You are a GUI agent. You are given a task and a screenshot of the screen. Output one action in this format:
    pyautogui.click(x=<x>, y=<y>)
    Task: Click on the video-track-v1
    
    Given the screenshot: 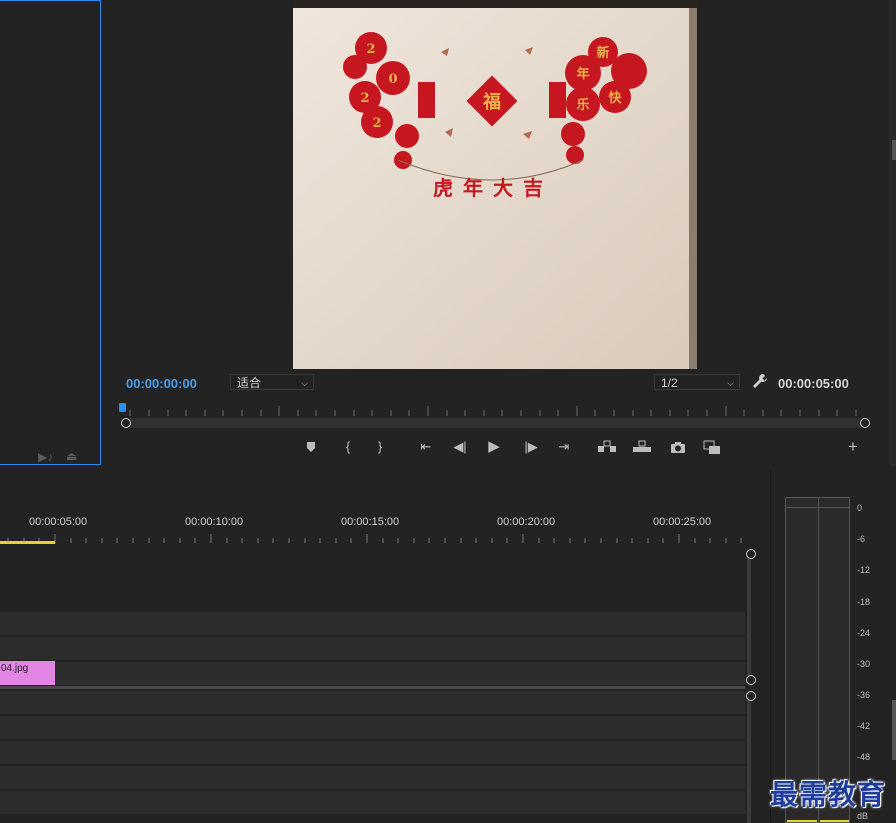 What is the action you would take?
    pyautogui.click(x=372, y=673)
    